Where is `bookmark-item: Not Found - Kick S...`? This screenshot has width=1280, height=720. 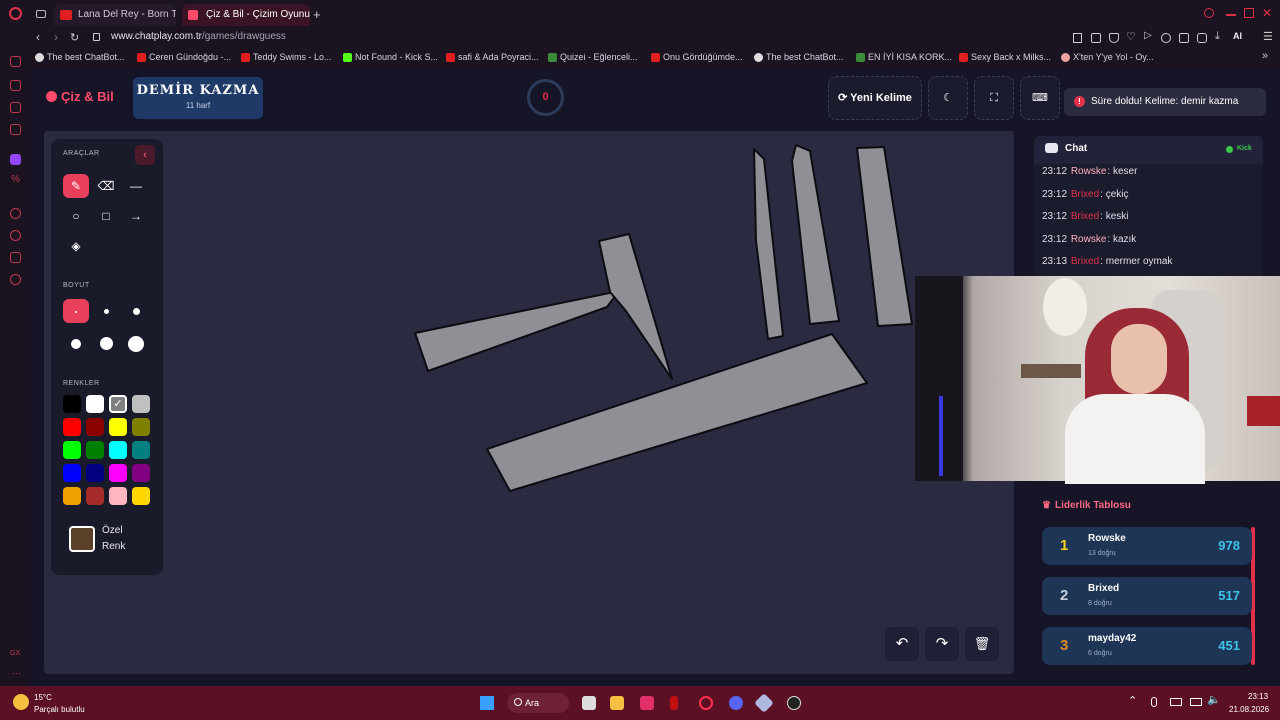 bookmark-item: Not Found - Kick S... is located at coordinates (390, 57).